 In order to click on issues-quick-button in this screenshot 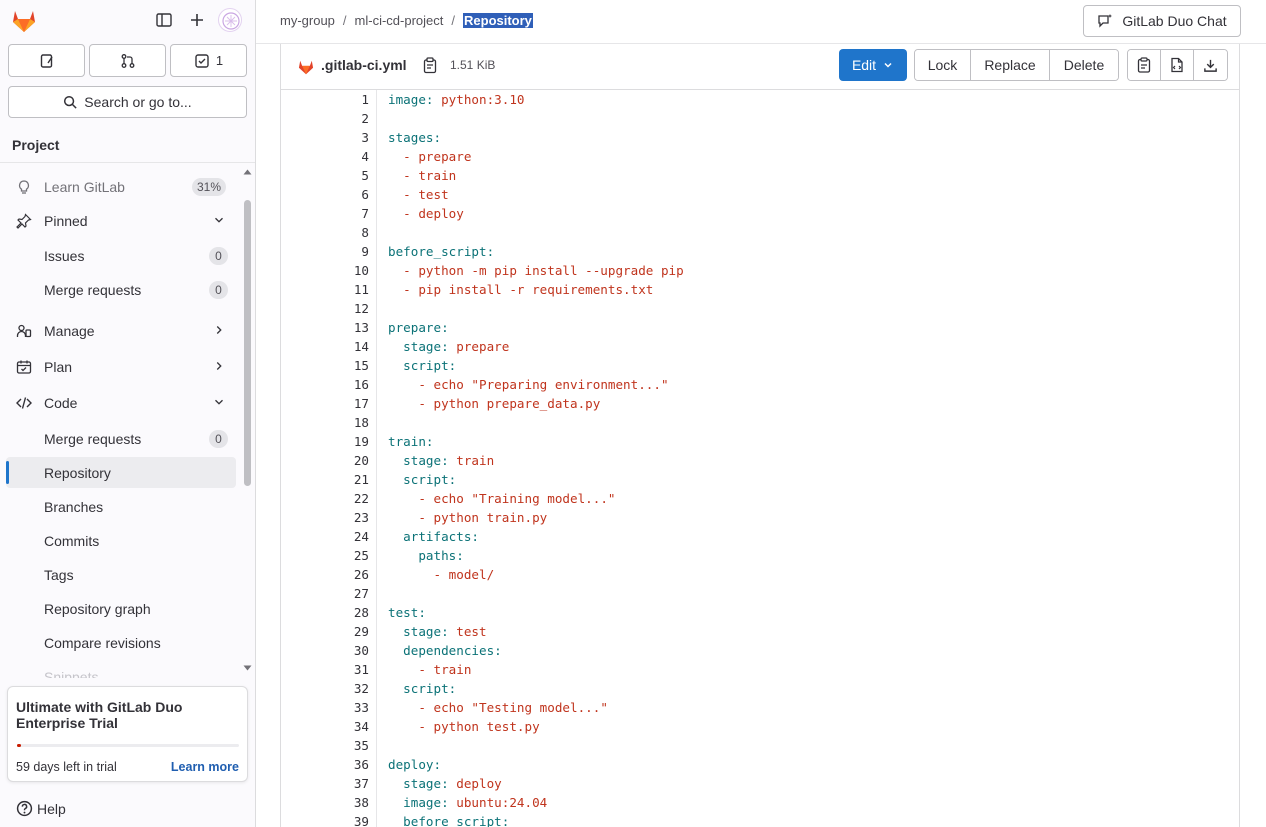, I will do `click(46, 60)`.